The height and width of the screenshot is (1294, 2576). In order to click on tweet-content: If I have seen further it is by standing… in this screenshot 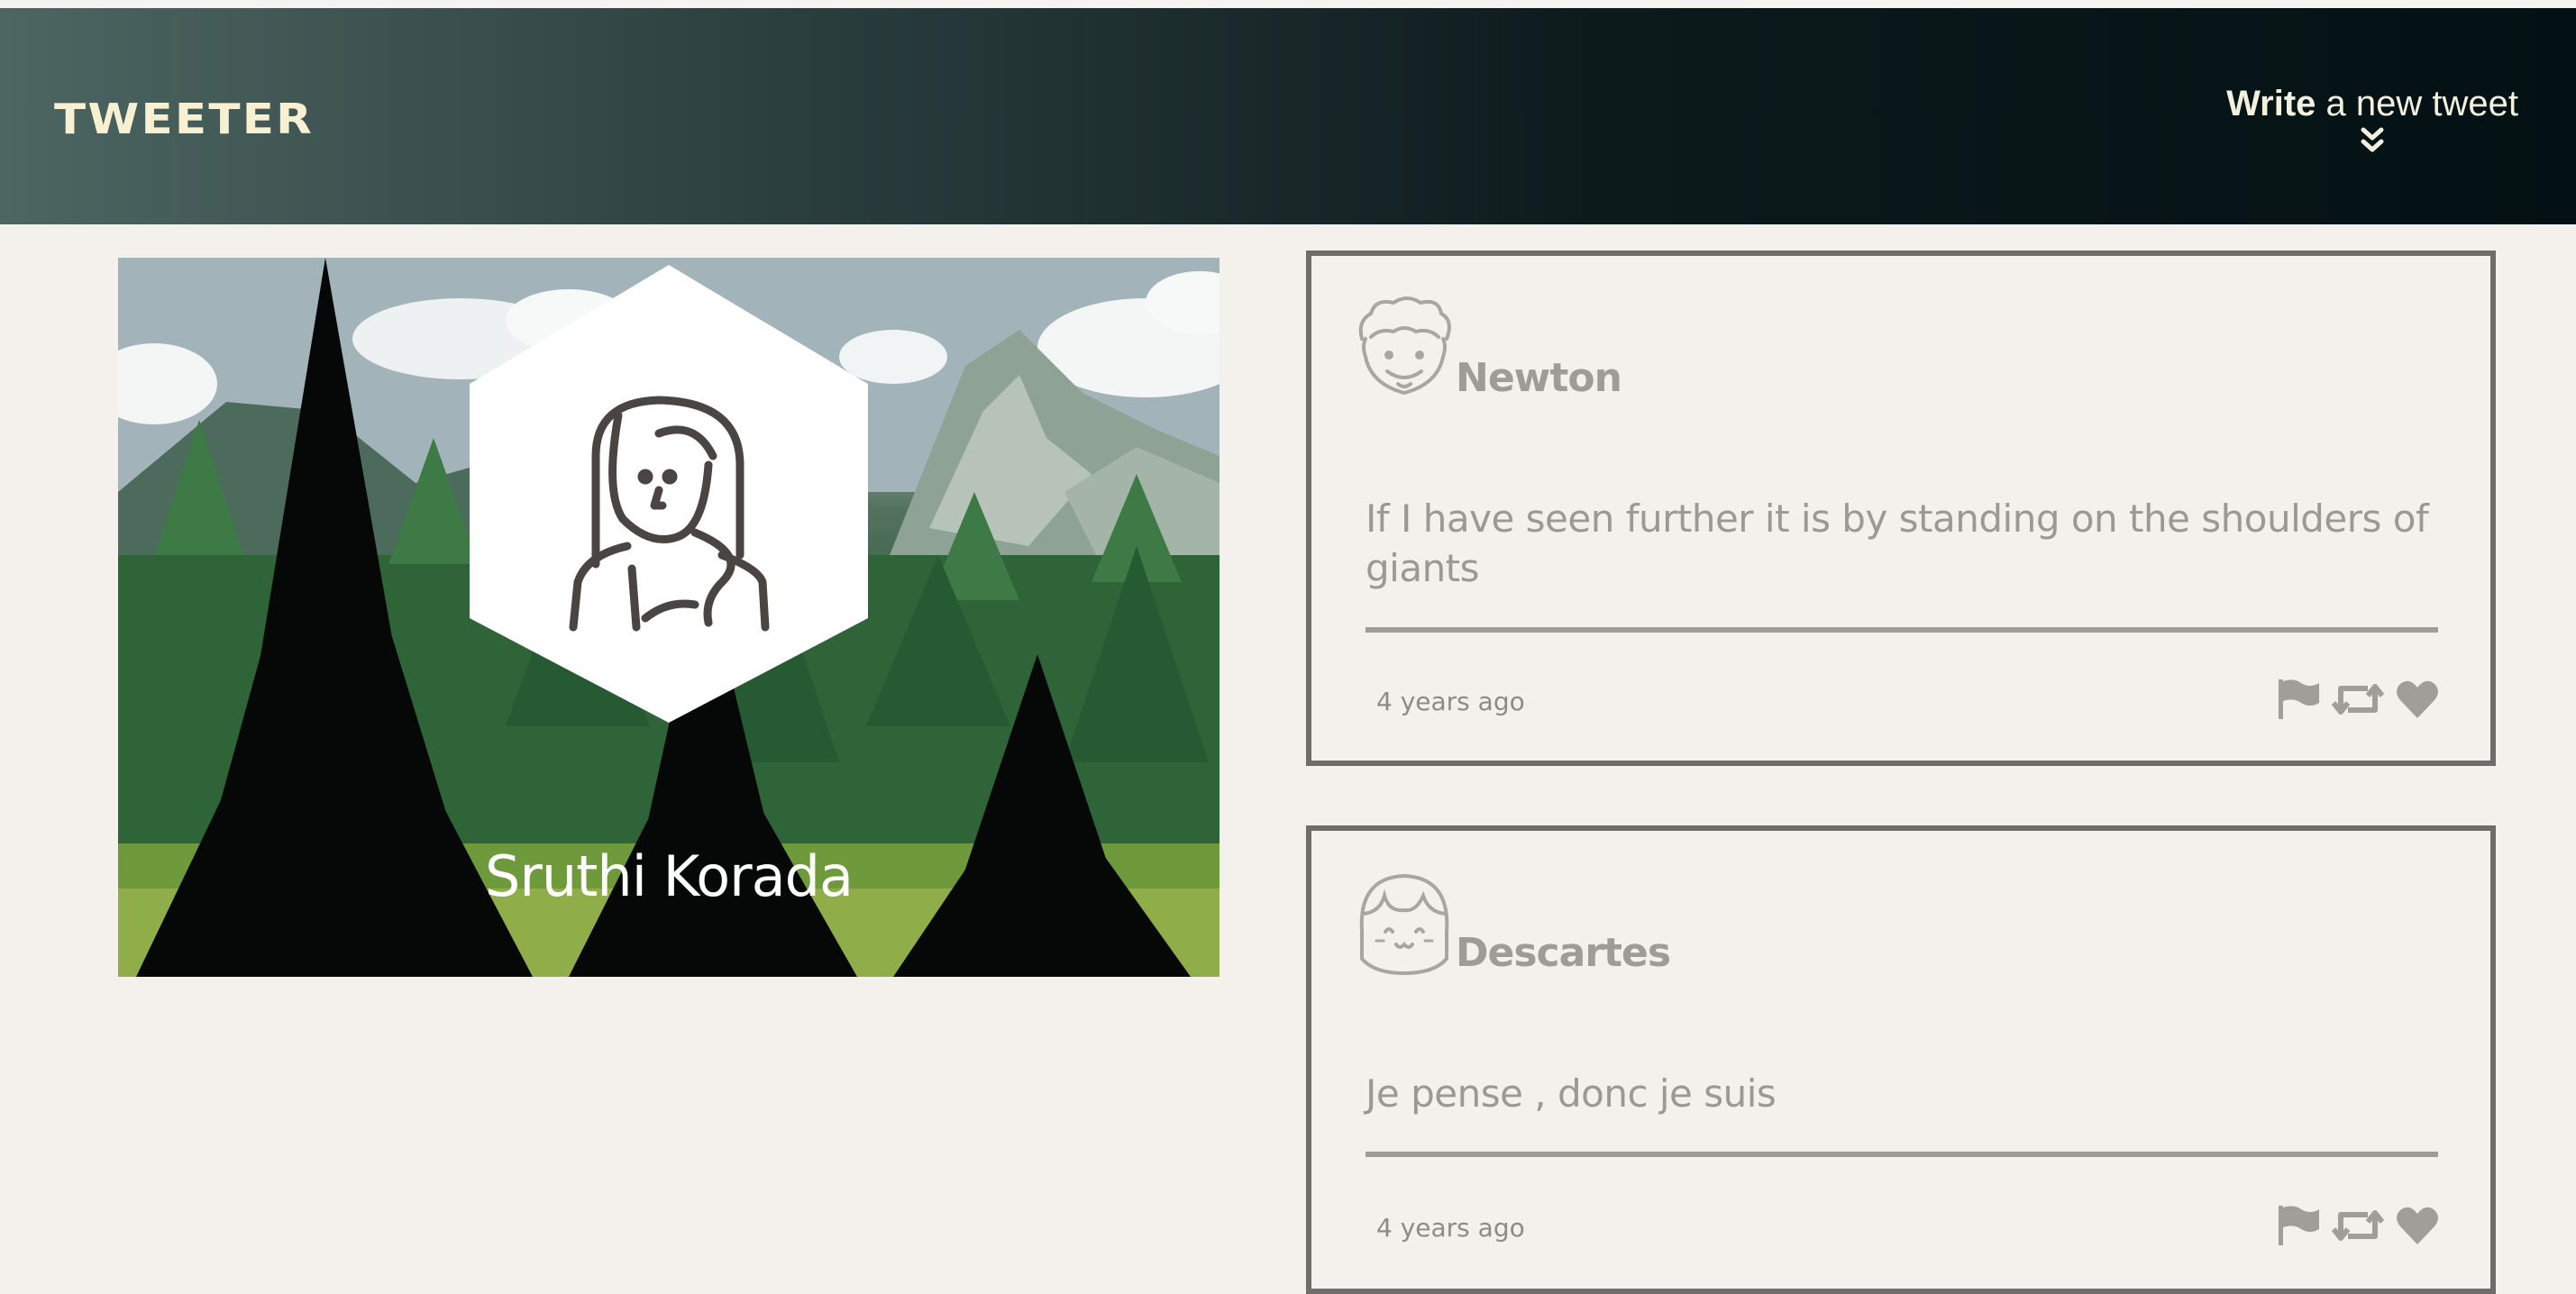, I will do `click(1897, 543)`.